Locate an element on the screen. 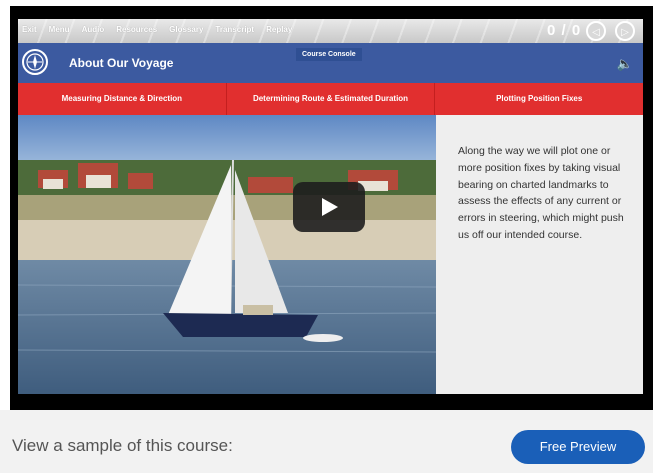 The height and width of the screenshot is (473, 653). compass-icon is located at coordinates (35, 62).